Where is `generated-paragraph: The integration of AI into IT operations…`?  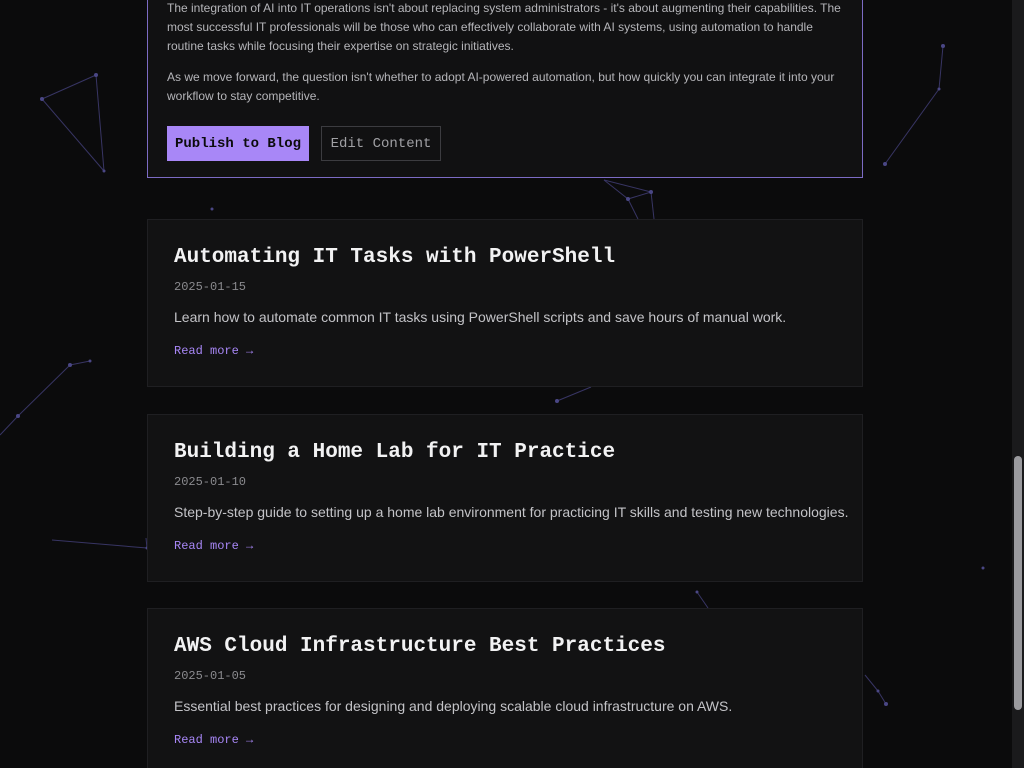
generated-paragraph: The integration of AI into IT operations… is located at coordinates (504, 27).